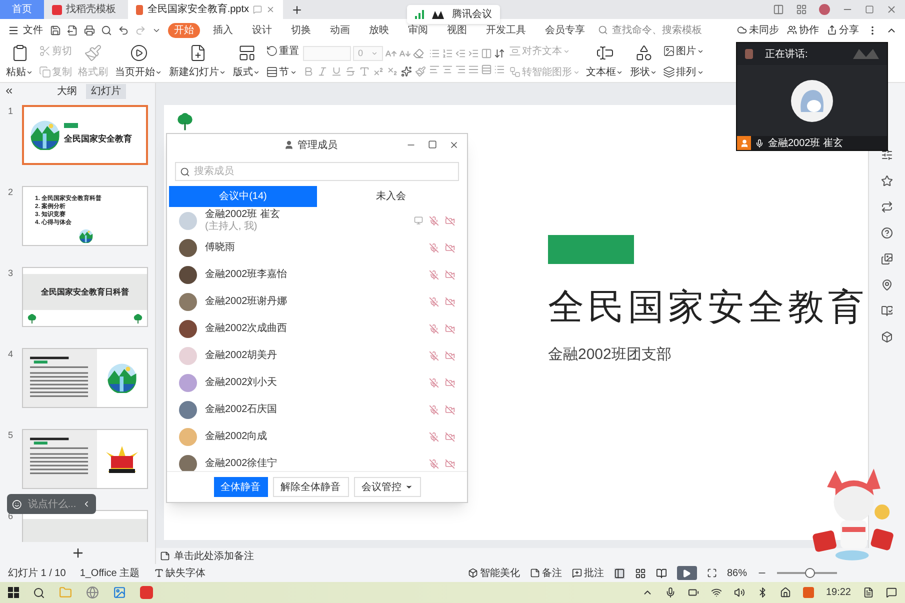  What do you see at coordinates (317, 409) in the screenshot?
I see `member-row: 金融2002石庆国` at bounding box center [317, 409].